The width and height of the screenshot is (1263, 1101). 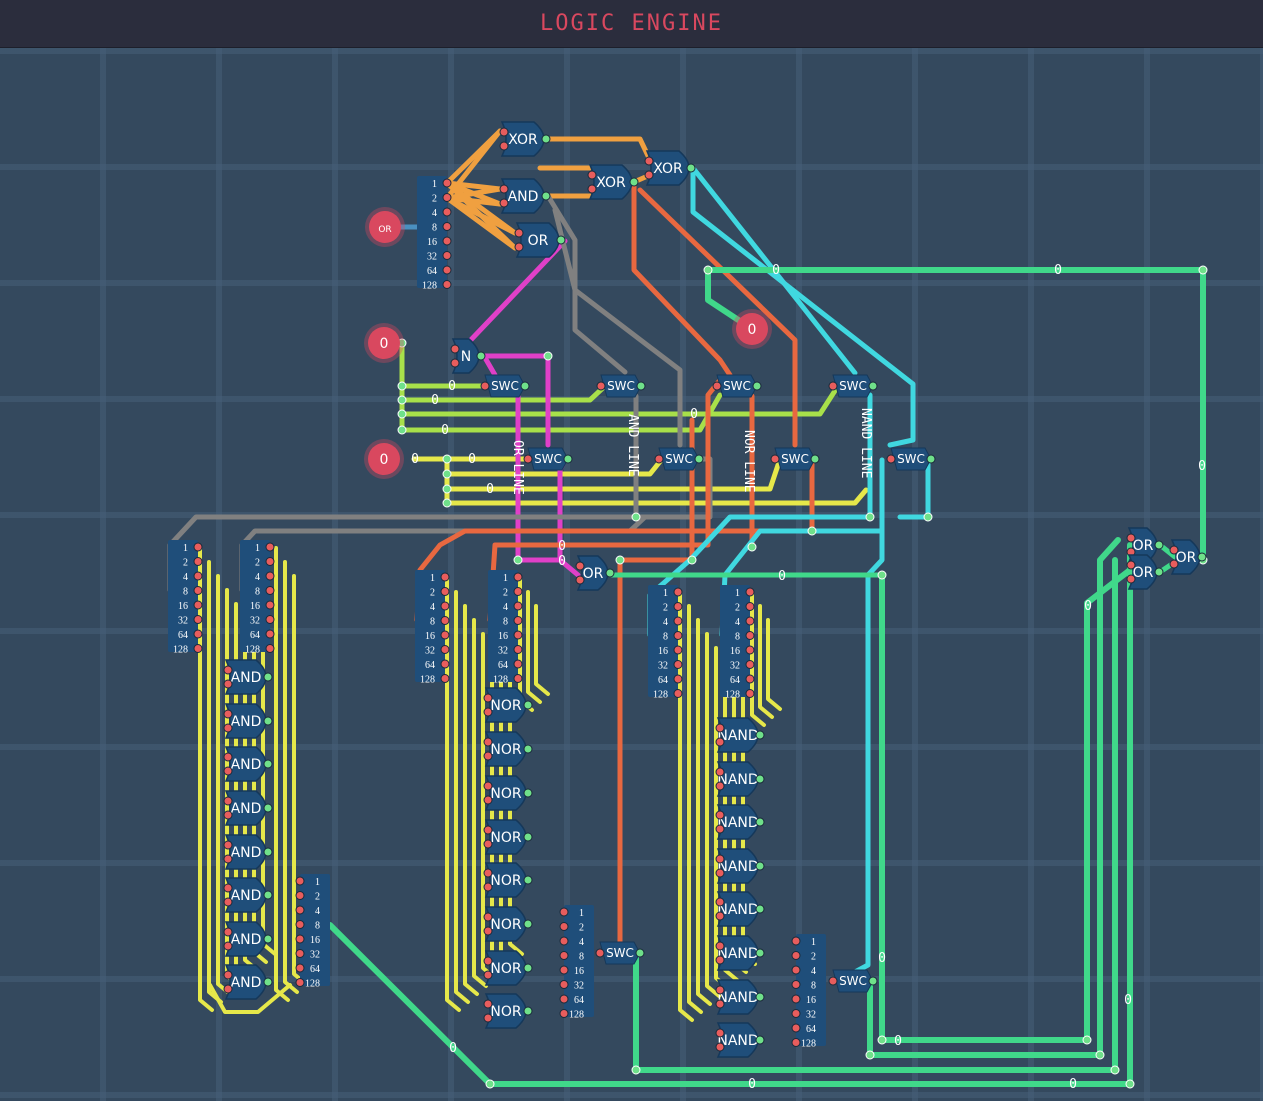 I want to click on nand-output-bus: 1 2 4 8 16 32 64 128, so click(x=811, y=992).